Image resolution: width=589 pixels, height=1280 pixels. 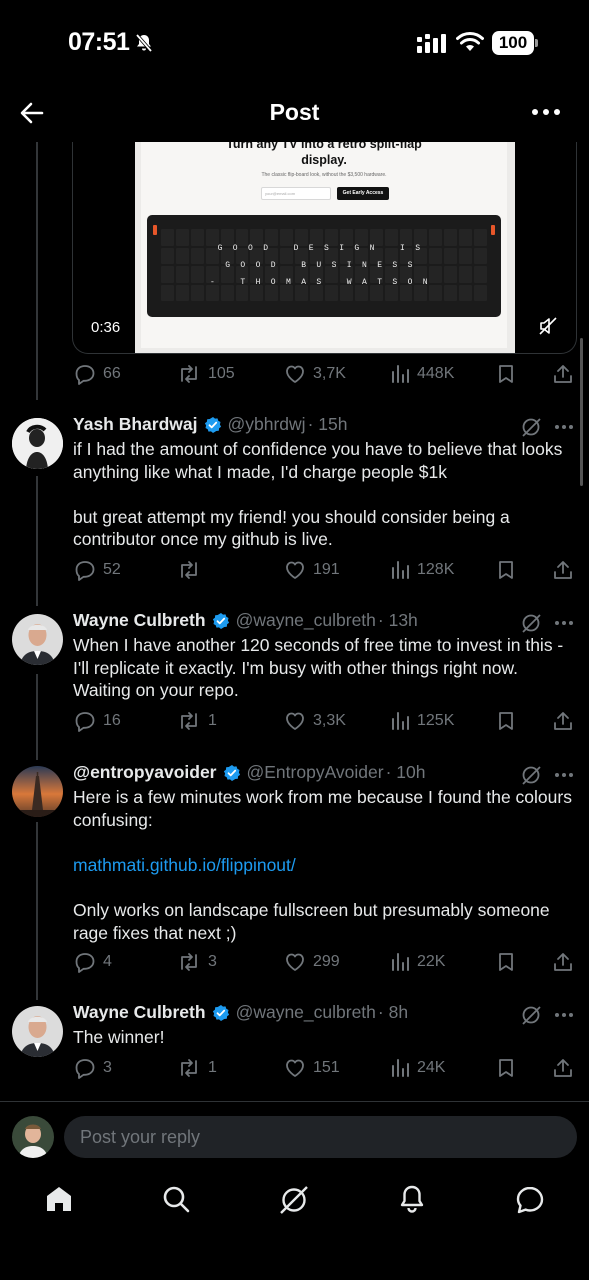 I want to click on post-time: · 13h, so click(x=397, y=620).